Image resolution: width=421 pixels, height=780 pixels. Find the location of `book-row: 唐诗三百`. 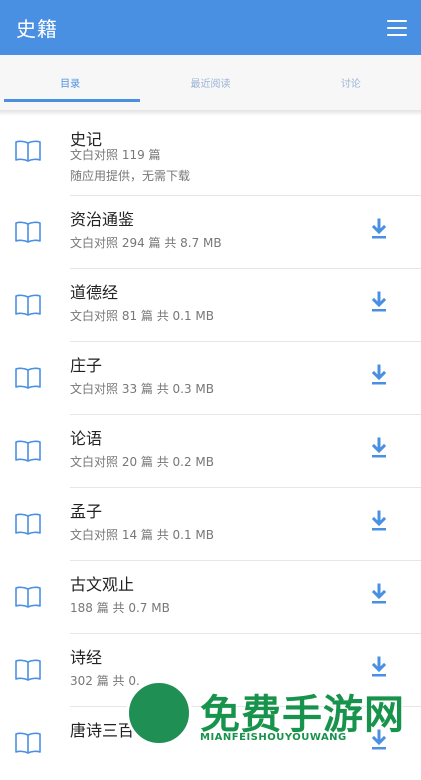

book-row: 唐诗三百 is located at coordinates (210, 743).